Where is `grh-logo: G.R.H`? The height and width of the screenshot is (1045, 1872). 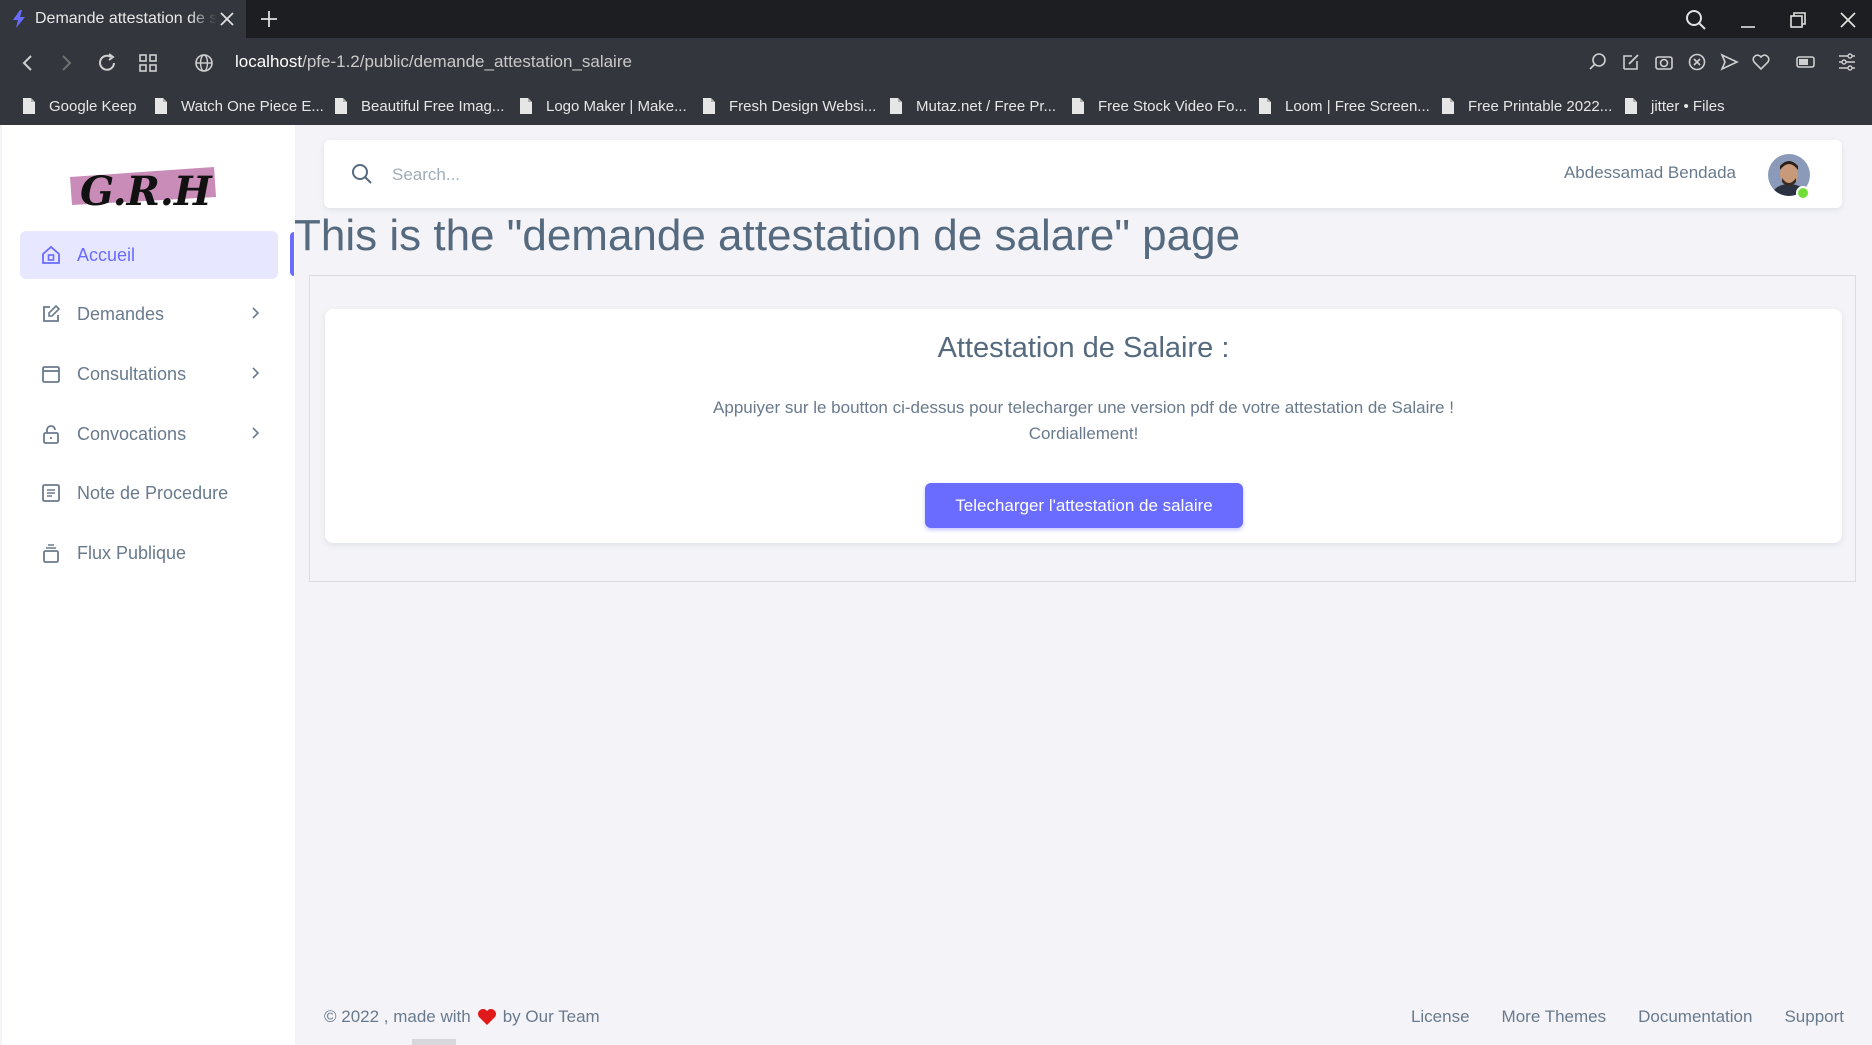
grh-logo: G.R.H is located at coordinates (142, 186).